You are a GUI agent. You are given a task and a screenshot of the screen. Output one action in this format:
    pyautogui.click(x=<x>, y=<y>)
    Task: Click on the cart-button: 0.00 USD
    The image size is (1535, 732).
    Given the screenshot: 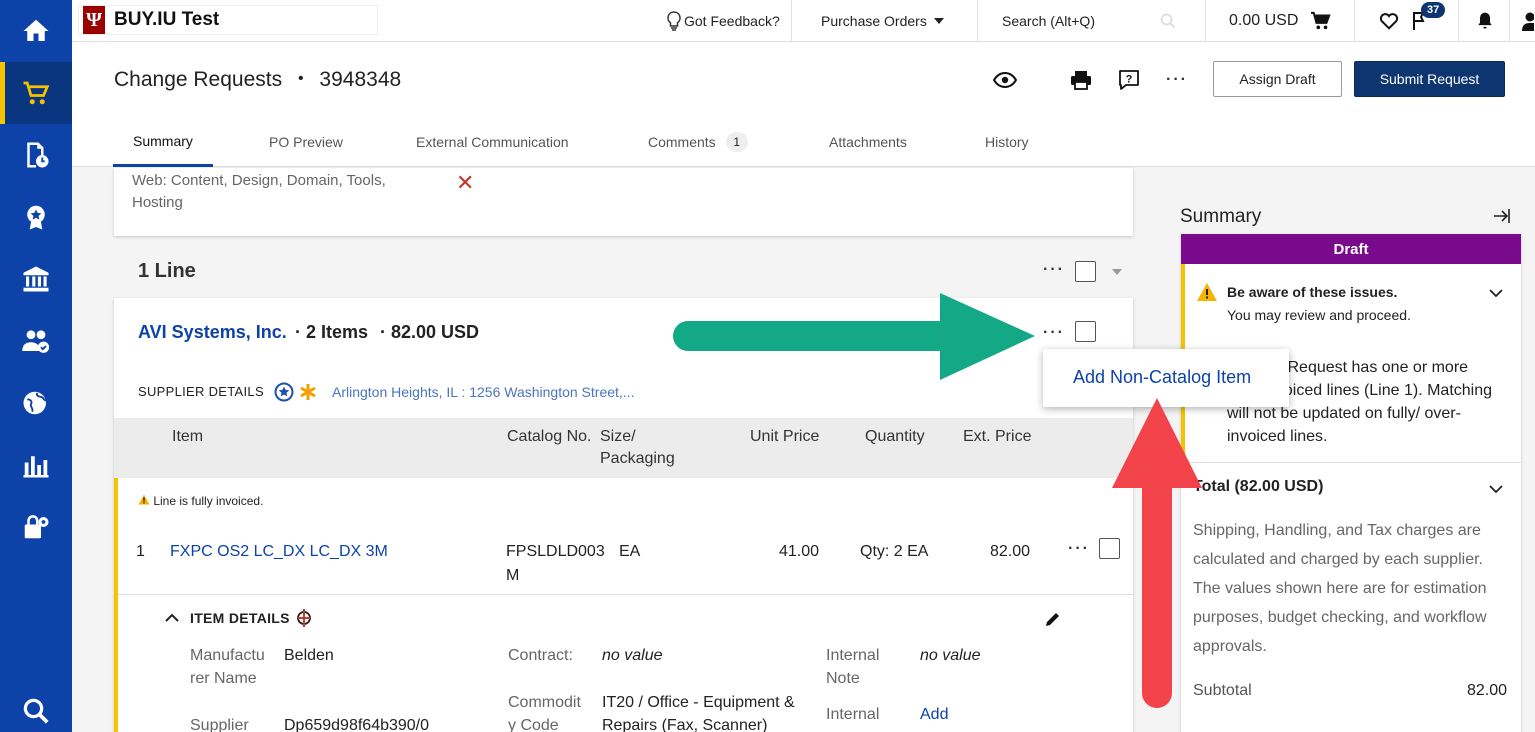 What is the action you would take?
    pyautogui.click(x=1280, y=21)
    